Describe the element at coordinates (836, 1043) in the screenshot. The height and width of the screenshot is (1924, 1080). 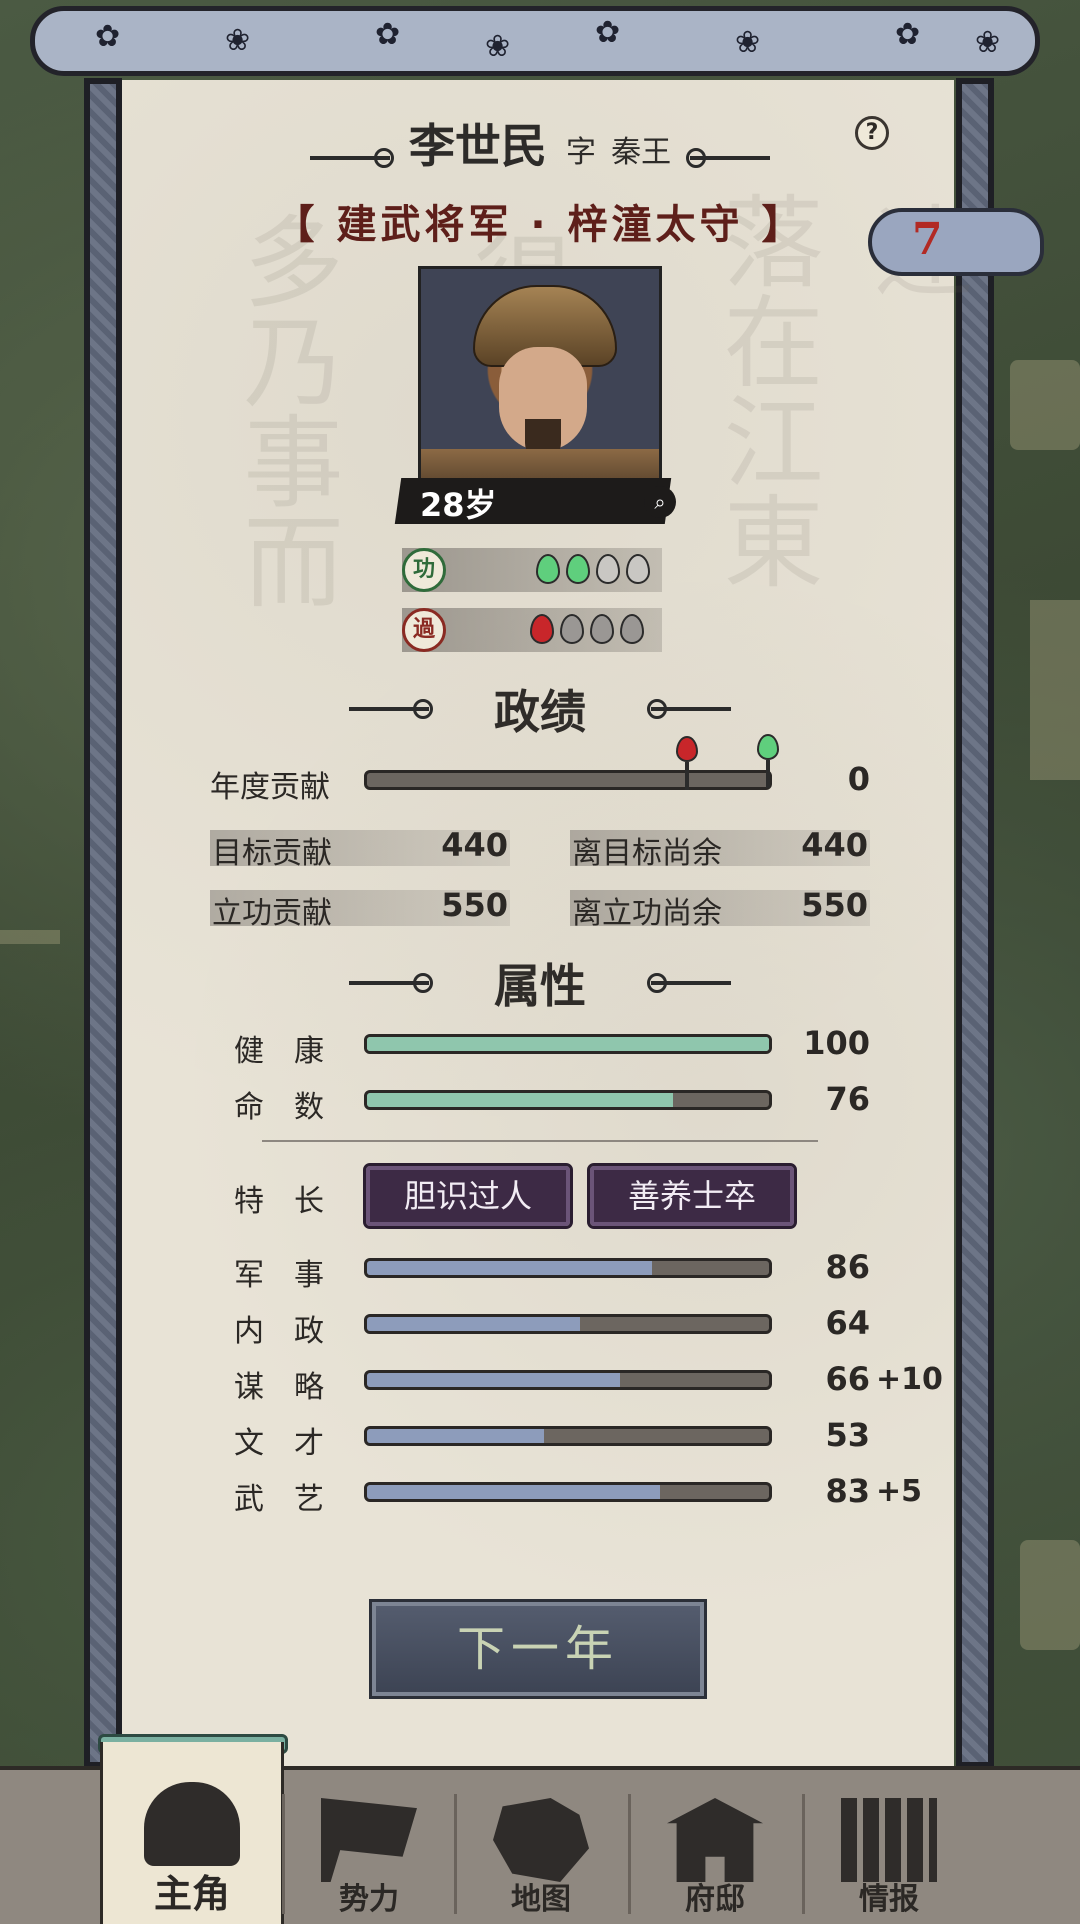
I see `health-value: 100` at that location.